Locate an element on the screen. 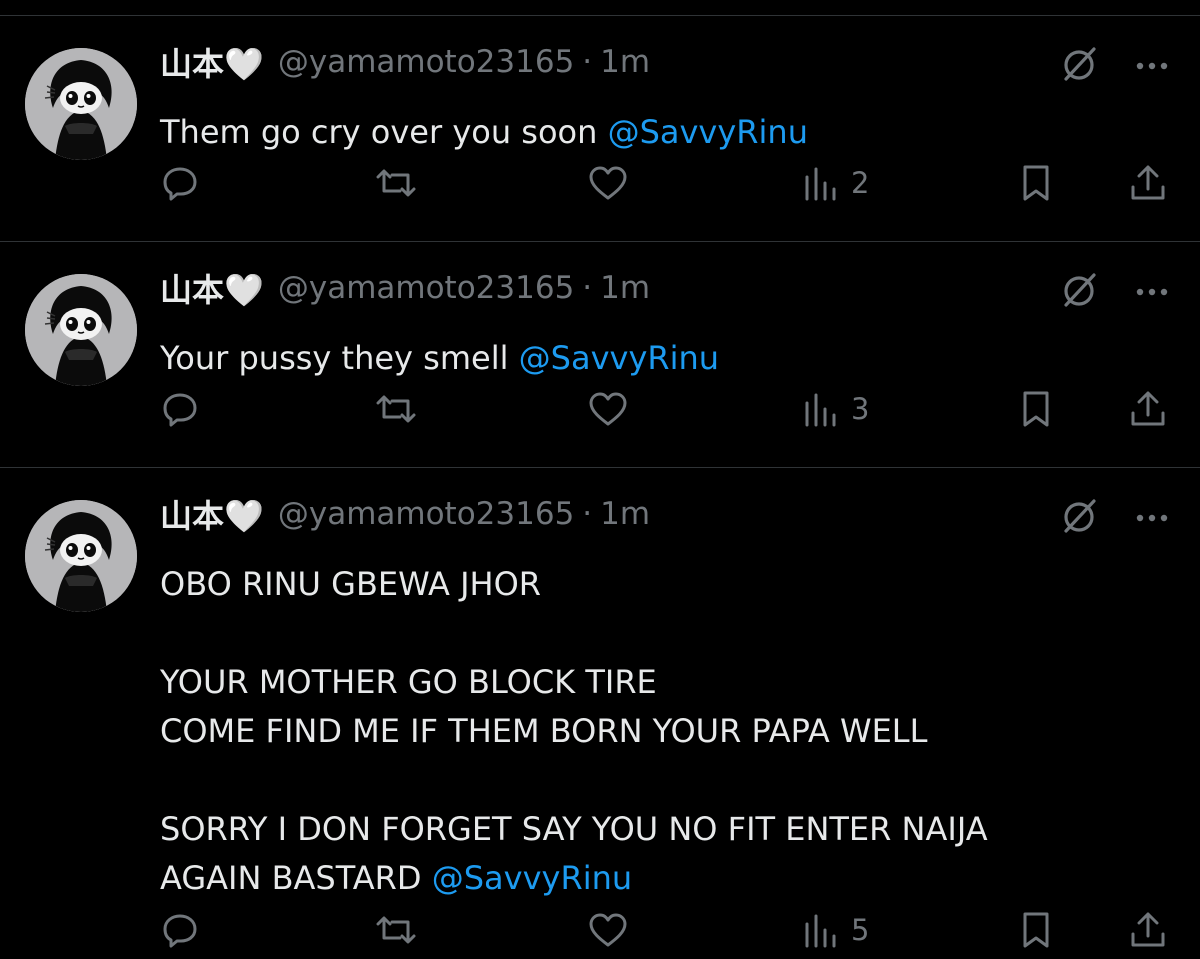 This screenshot has height=959, width=1200. views-count: 5 is located at coordinates (860, 930).